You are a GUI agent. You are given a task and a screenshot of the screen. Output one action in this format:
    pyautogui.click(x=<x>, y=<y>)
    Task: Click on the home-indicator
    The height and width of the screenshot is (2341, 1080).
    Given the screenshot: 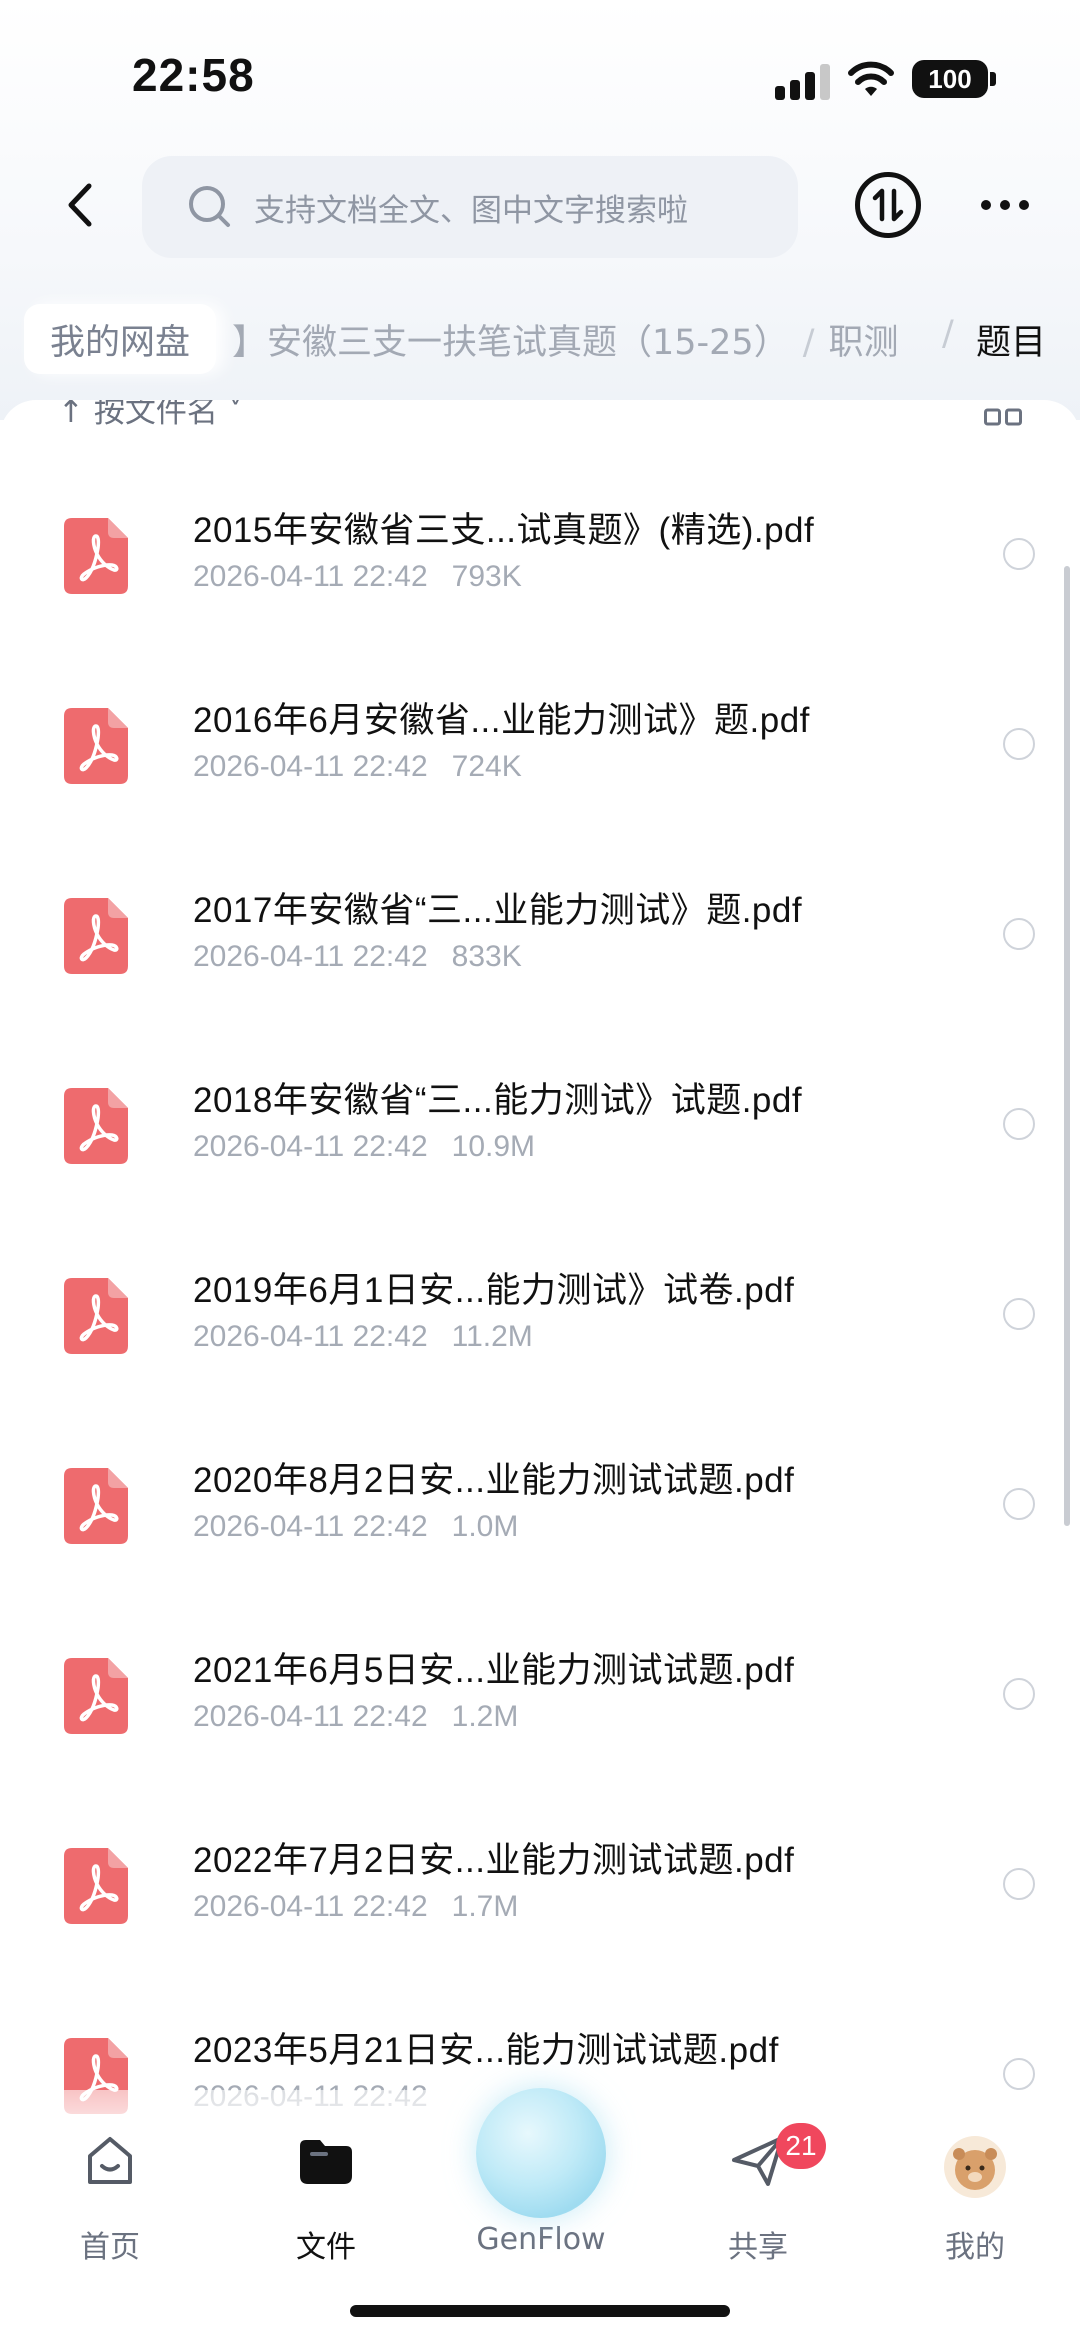 What is the action you would take?
    pyautogui.click(x=540, y=2311)
    